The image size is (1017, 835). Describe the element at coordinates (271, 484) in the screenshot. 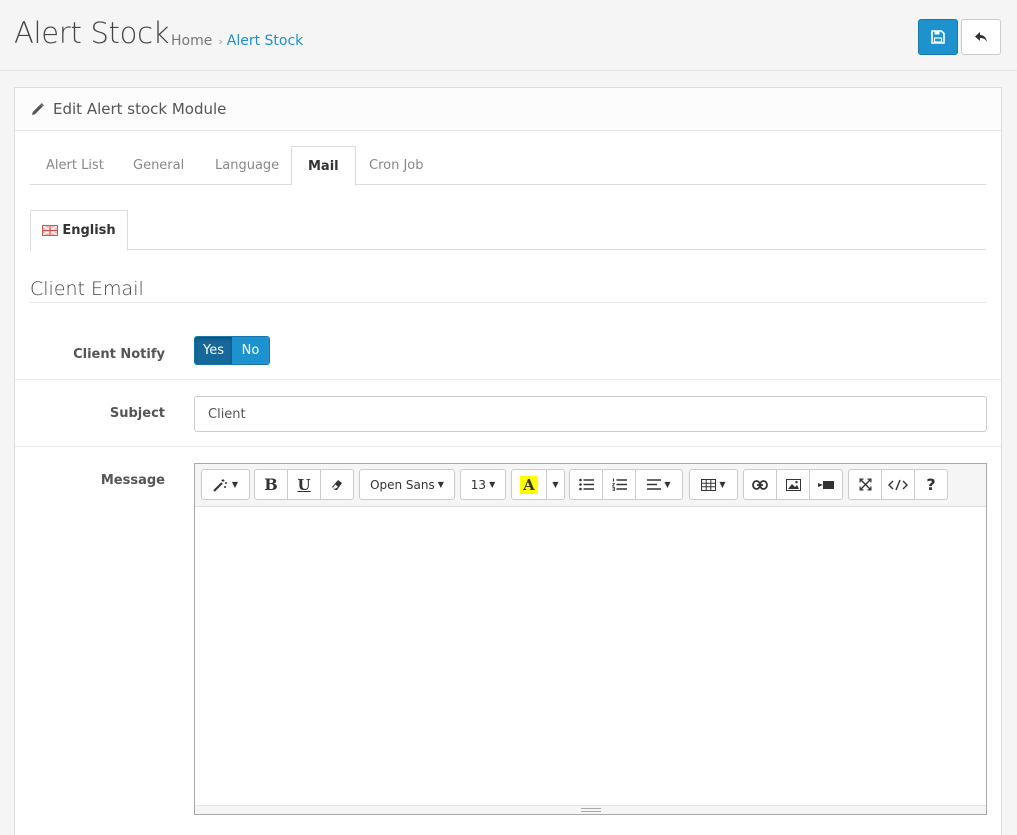

I see `bold-button: B` at that location.